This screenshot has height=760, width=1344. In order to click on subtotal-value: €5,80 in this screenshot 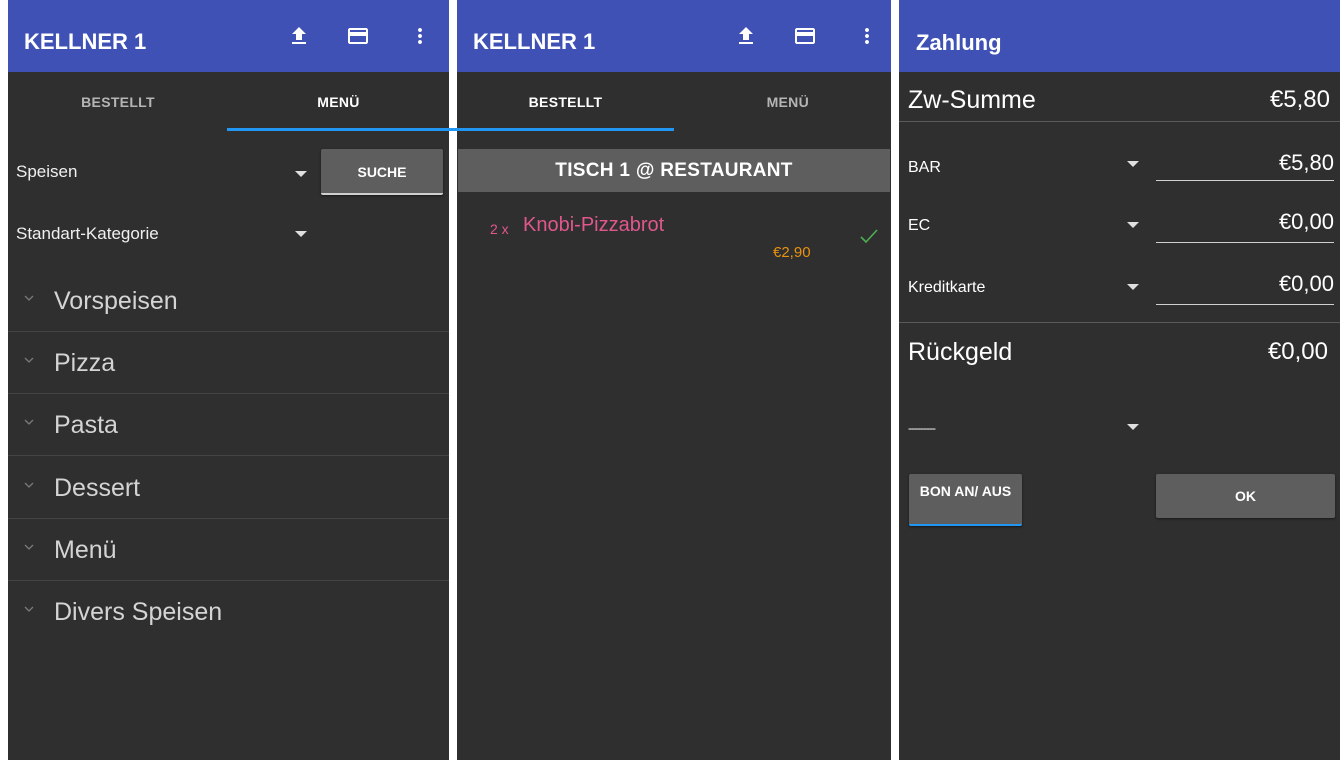, I will do `click(1299, 99)`.